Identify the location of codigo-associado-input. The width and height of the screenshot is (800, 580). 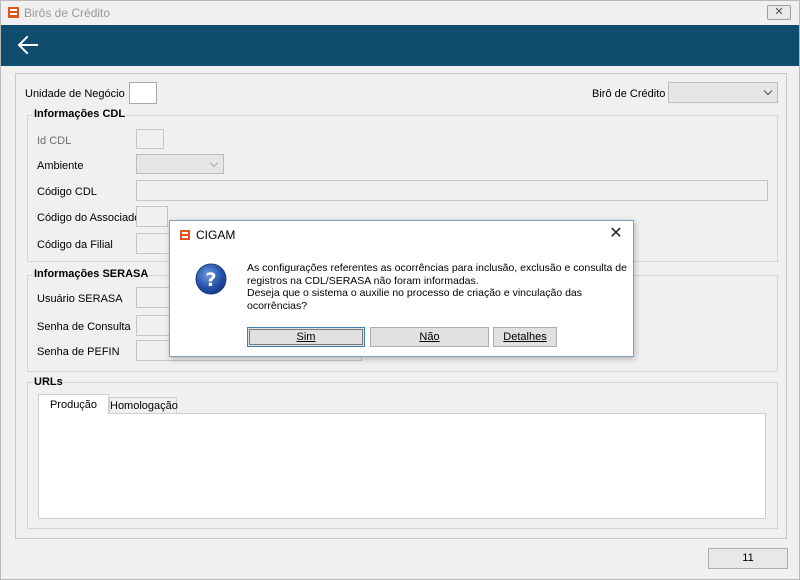
(152, 216).